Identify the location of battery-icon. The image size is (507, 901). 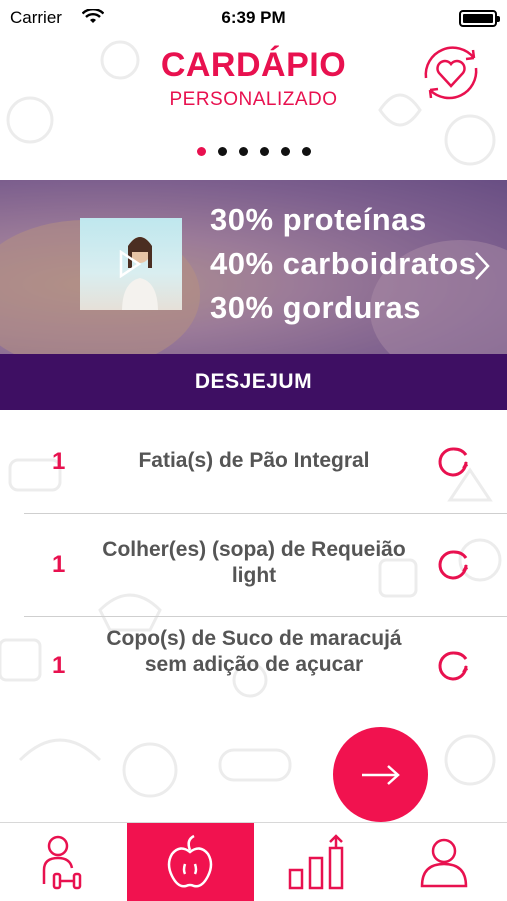
(479, 18).